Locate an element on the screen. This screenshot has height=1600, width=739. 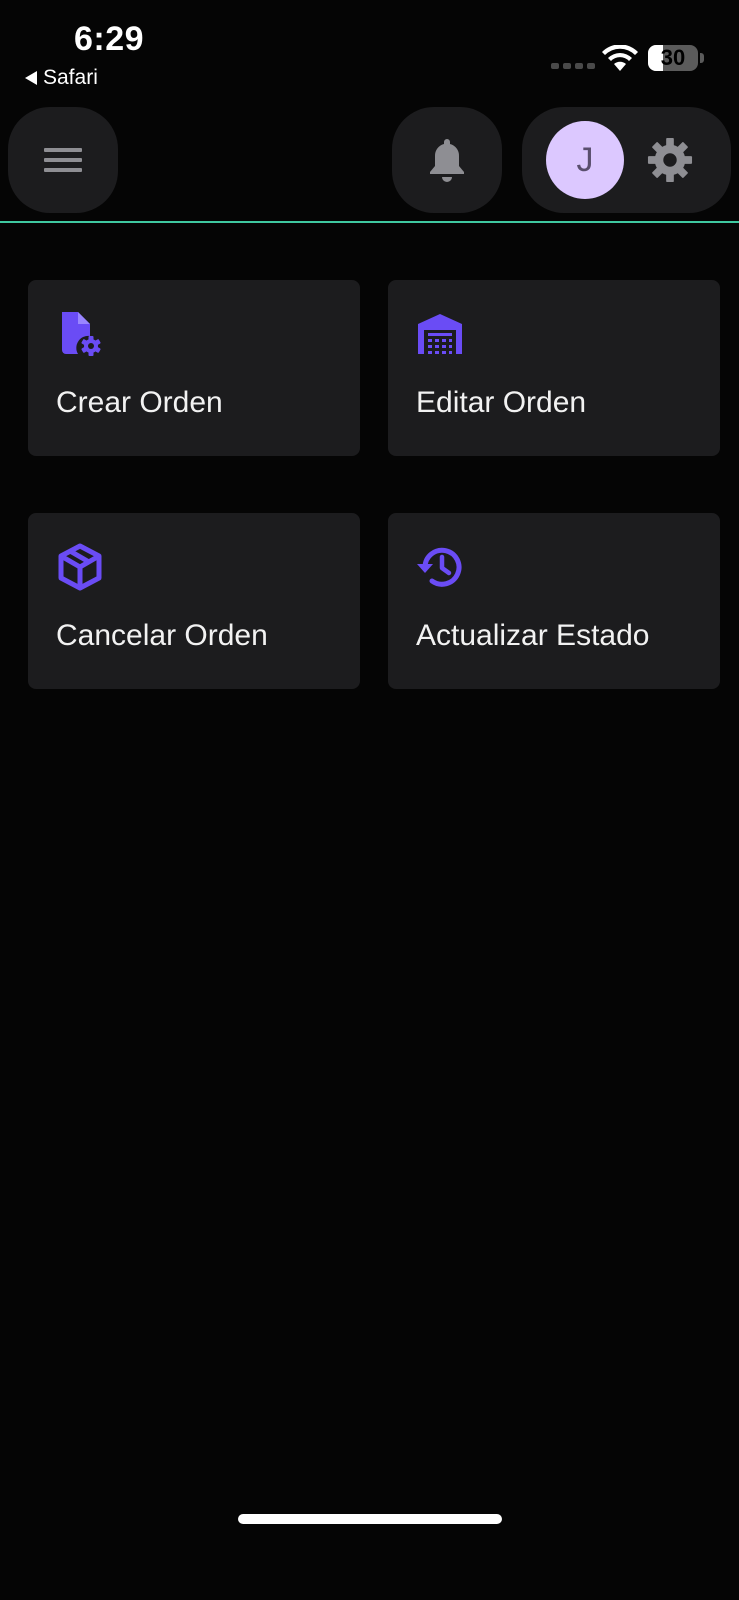
gear-icon is located at coordinates (670, 160).